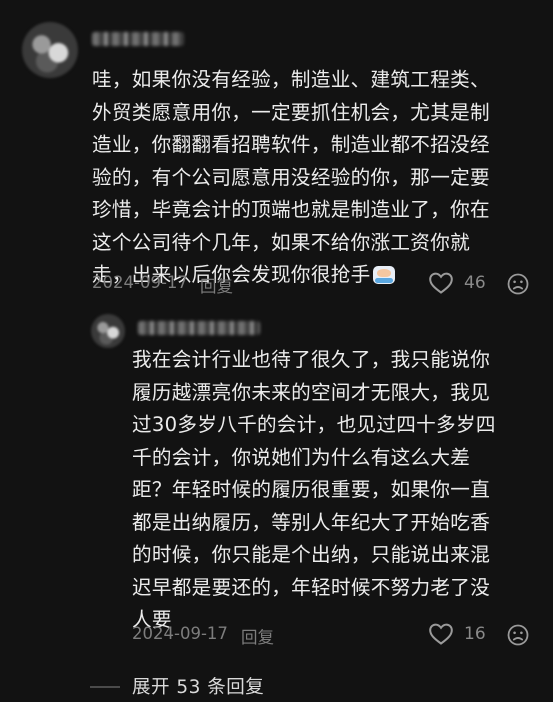  I want to click on reply-like-button: 16, so click(457, 634).